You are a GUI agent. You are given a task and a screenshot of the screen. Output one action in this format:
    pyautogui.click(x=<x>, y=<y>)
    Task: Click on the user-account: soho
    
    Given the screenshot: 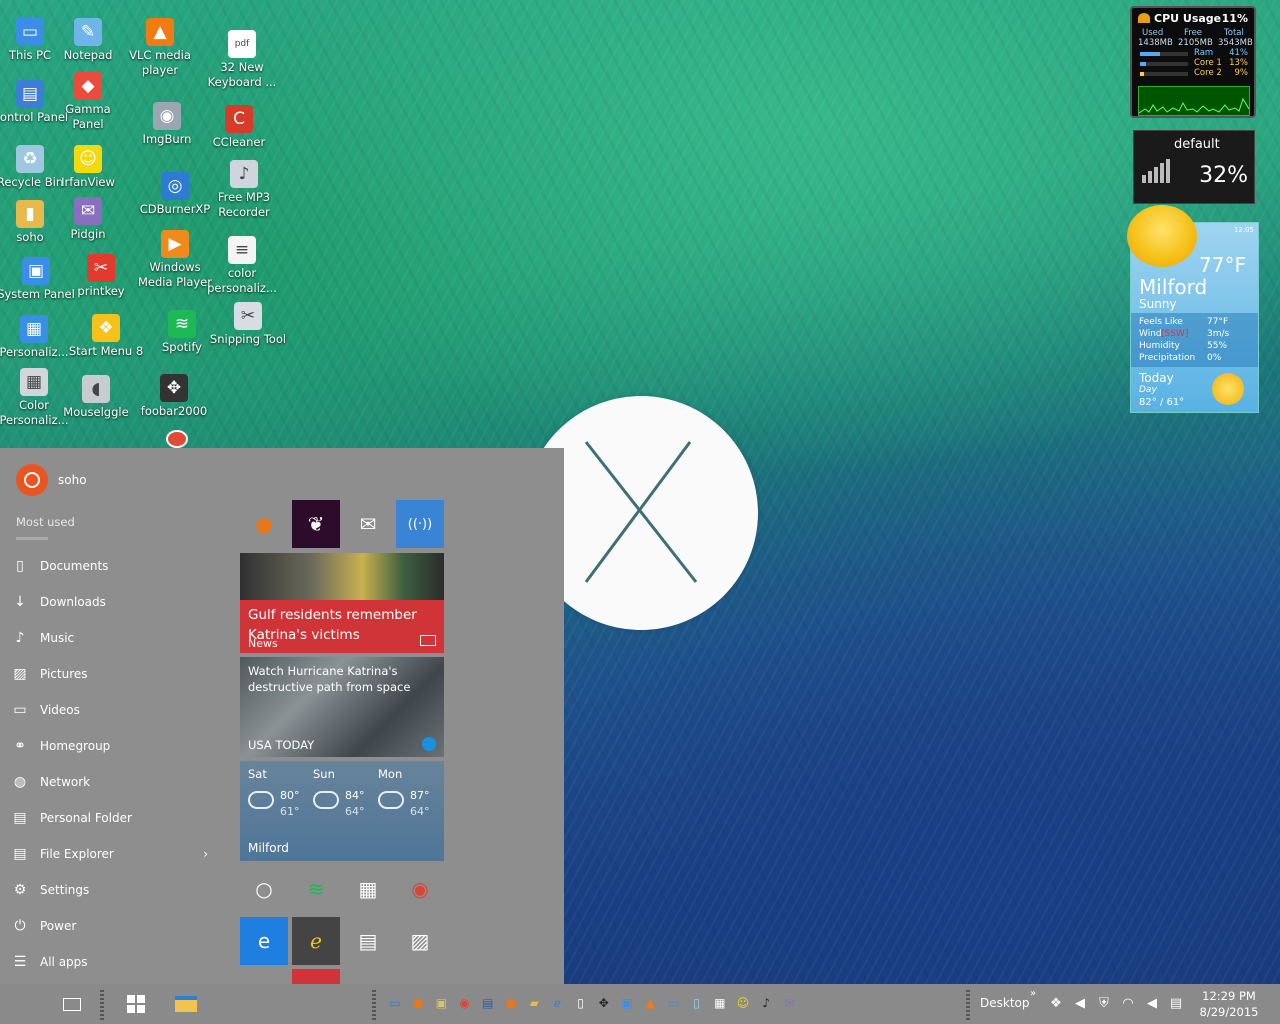 What is the action you would take?
    pyautogui.click(x=51, y=480)
    